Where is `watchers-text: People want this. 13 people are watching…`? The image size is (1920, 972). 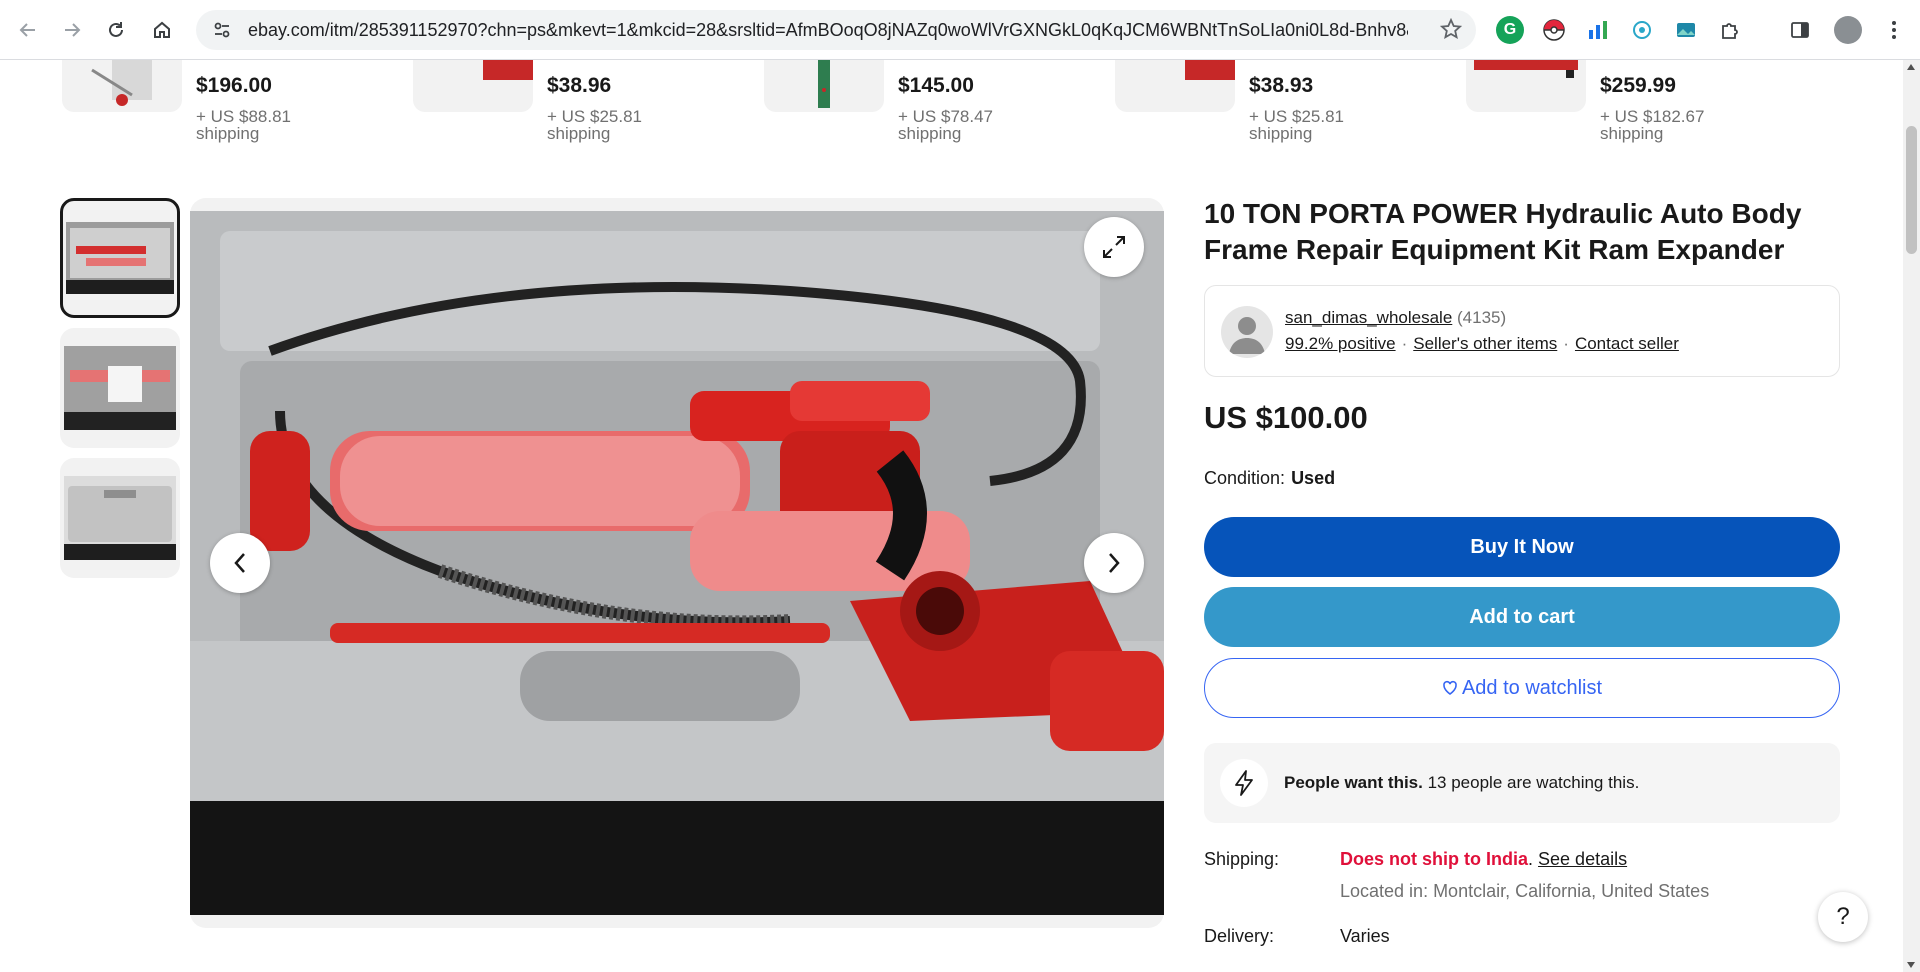
watchers-text: People want this. 13 people are watching… is located at coordinates (1461, 783).